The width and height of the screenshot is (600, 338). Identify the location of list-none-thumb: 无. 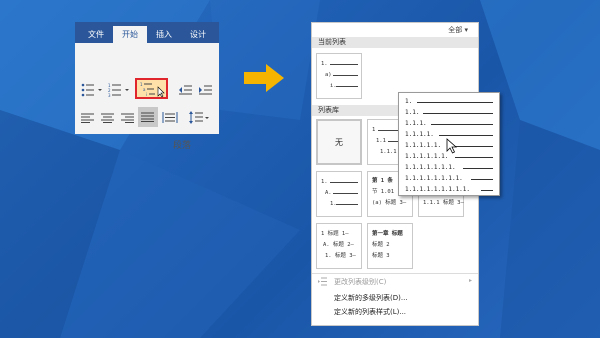
(339, 142).